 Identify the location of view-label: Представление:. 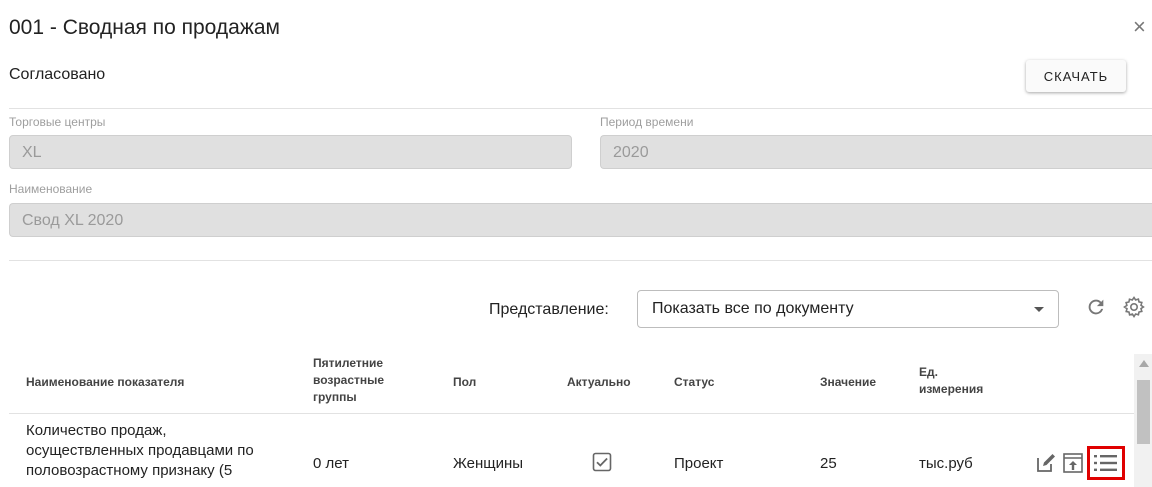
(549, 309).